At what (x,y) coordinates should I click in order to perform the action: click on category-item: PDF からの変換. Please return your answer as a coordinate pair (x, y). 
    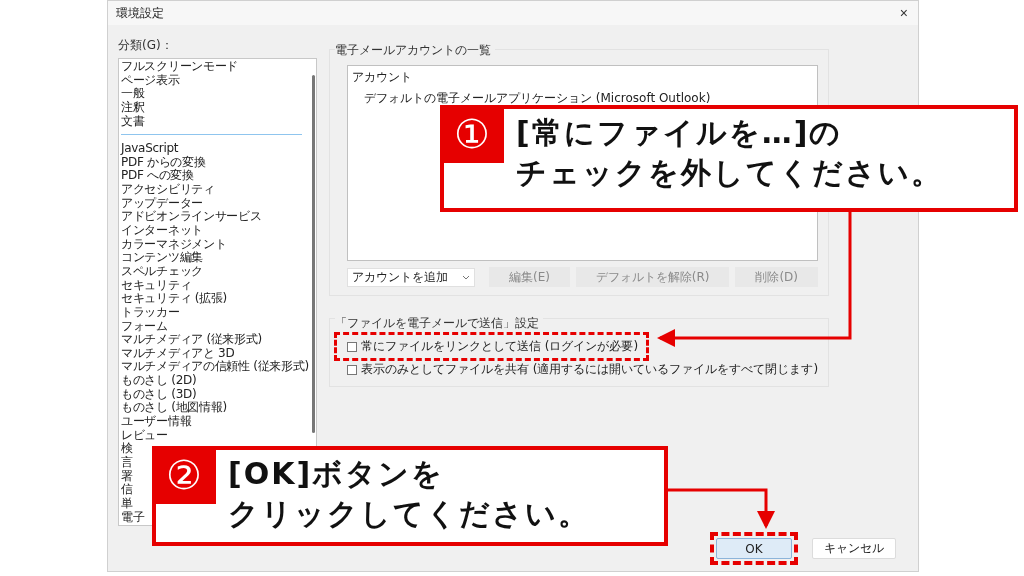
    Looking at the image, I should click on (163, 162).